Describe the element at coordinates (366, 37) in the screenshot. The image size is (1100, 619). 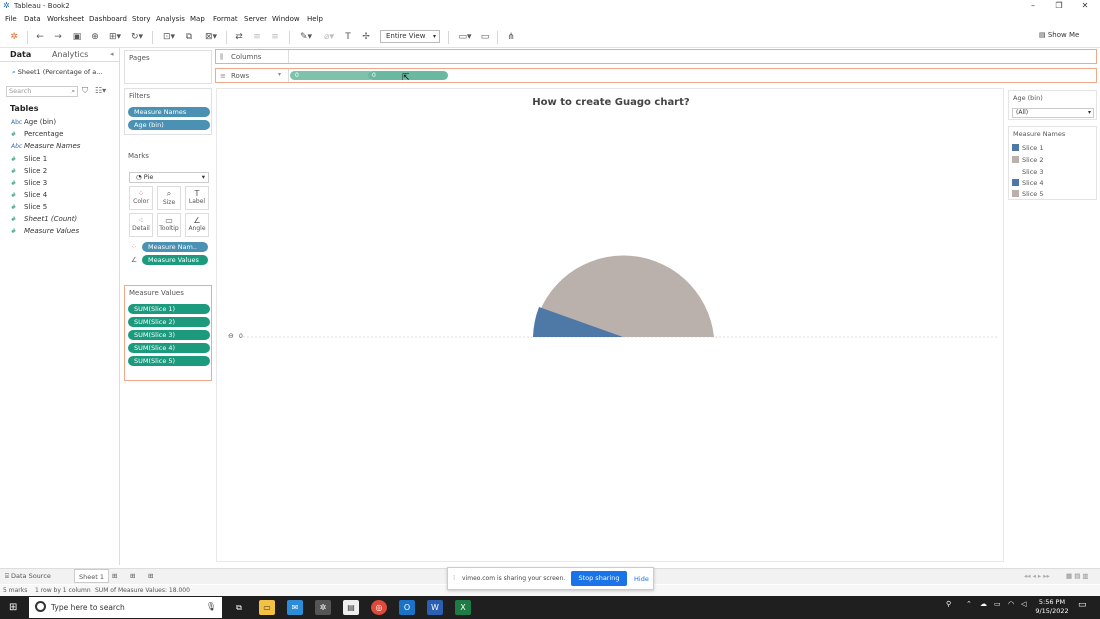
I see `pin-icon: ✢` at that location.